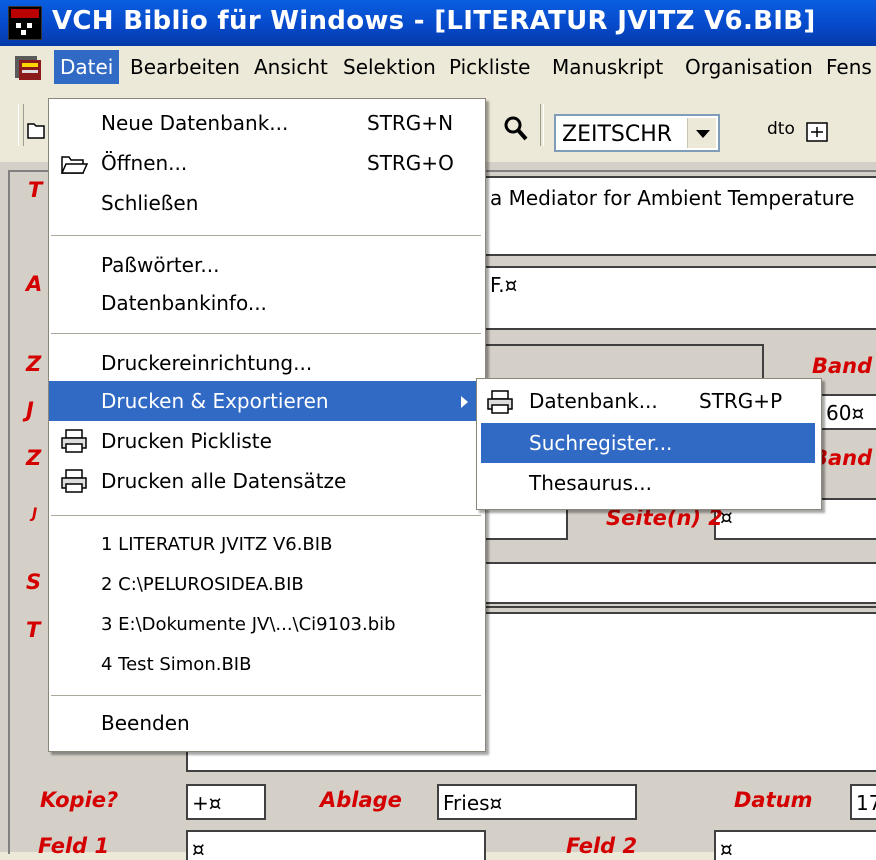 This screenshot has height=860, width=876. I want to click on chevron-down-icon, so click(701, 133).